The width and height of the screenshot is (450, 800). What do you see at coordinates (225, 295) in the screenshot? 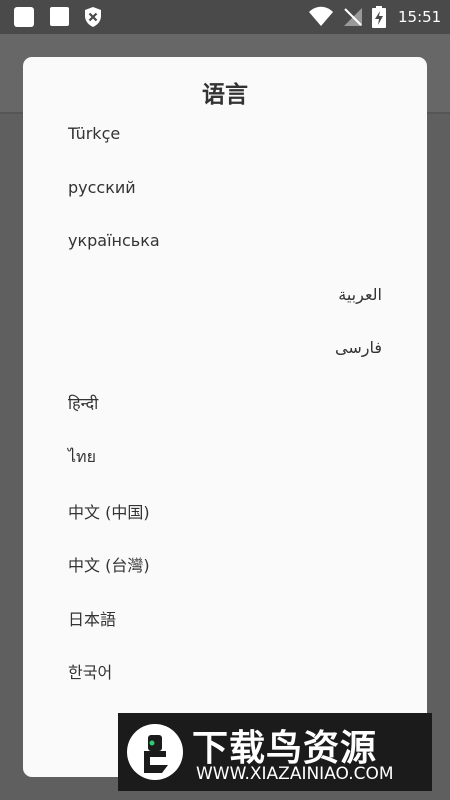
I see `language-option: العربية` at bounding box center [225, 295].